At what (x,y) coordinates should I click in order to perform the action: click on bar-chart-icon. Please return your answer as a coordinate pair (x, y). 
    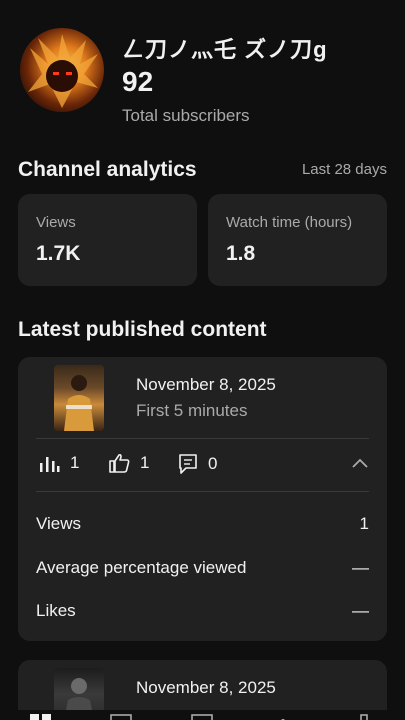
    Looking at the image, I should click on (50, 464).